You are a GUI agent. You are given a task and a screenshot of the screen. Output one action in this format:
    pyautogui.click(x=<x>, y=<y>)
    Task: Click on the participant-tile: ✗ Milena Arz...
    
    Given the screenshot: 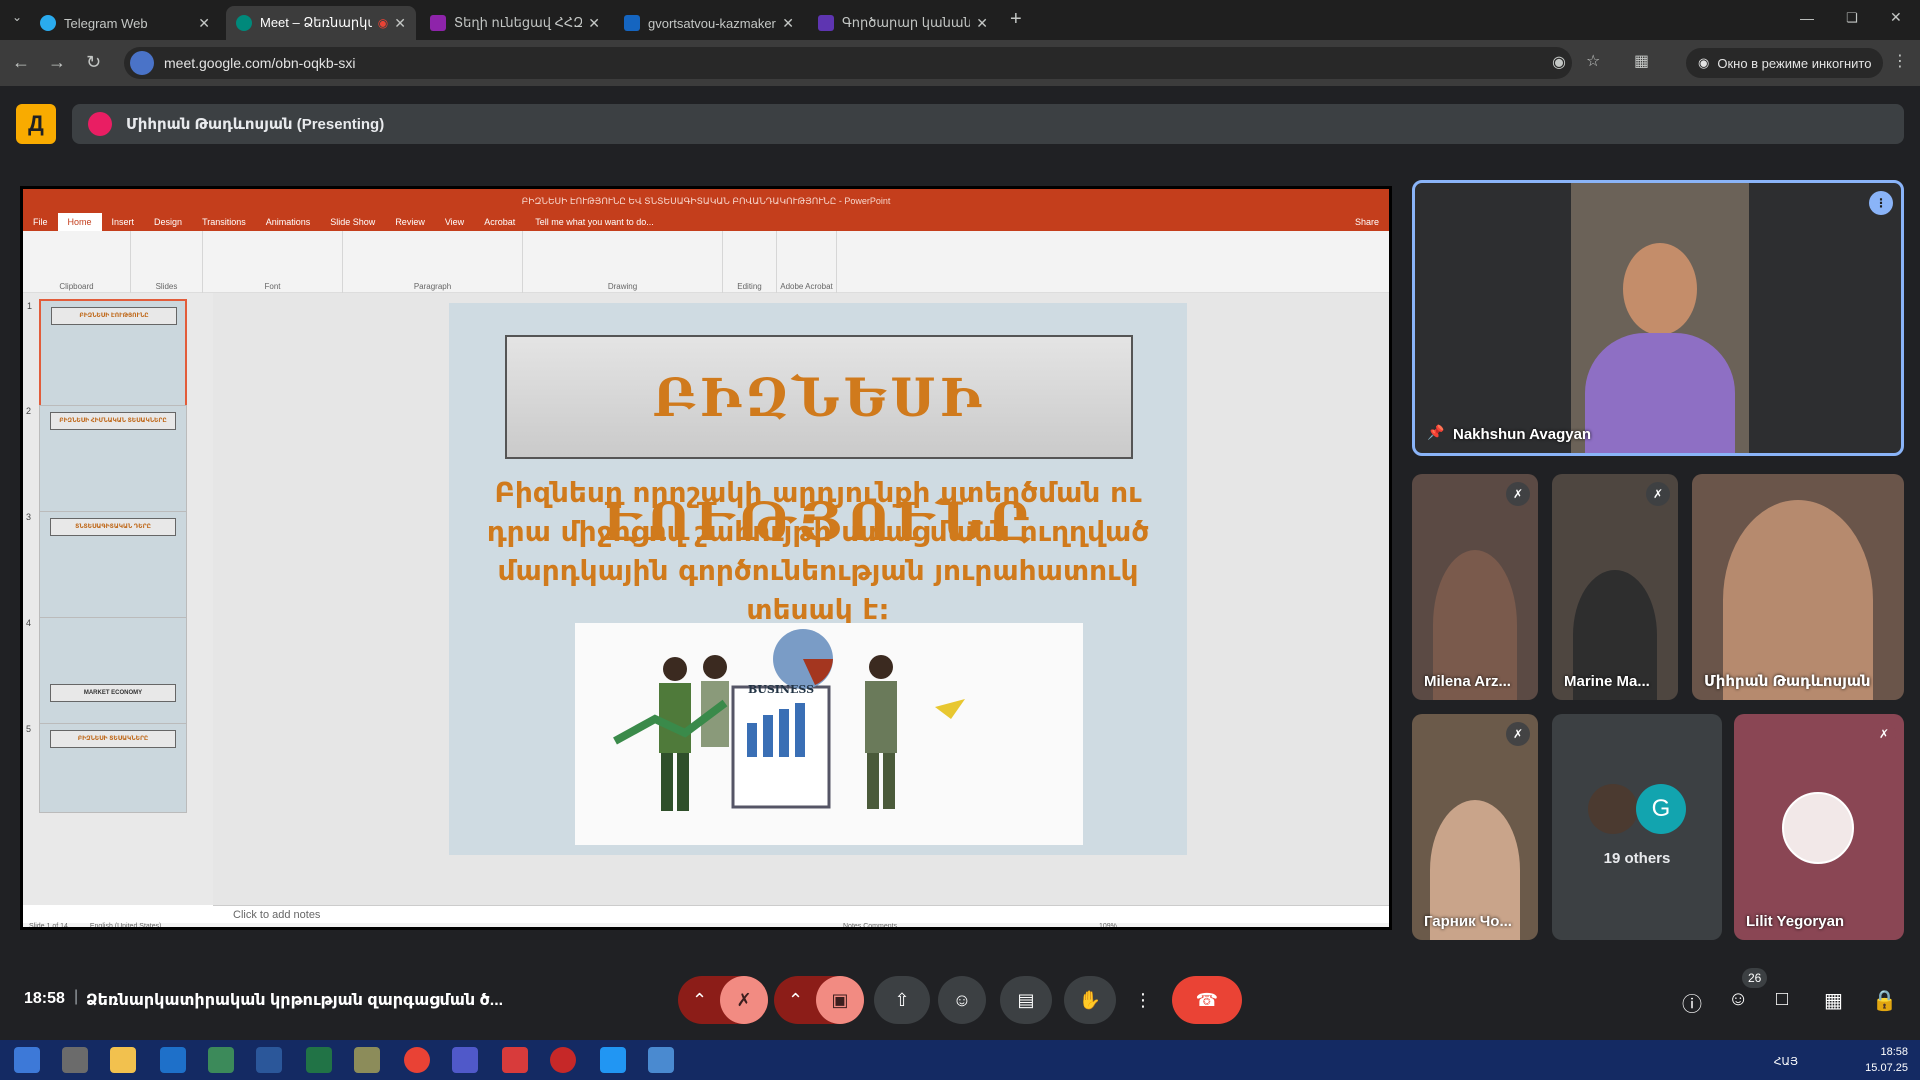 What is the action you would take?
    pyautogui.click(x=1475, y=587)
    